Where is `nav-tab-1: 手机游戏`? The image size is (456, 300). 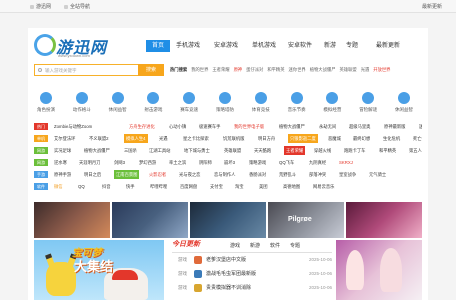 nav-tab-1: 手机游戏 is located at coordinates (188, 46).